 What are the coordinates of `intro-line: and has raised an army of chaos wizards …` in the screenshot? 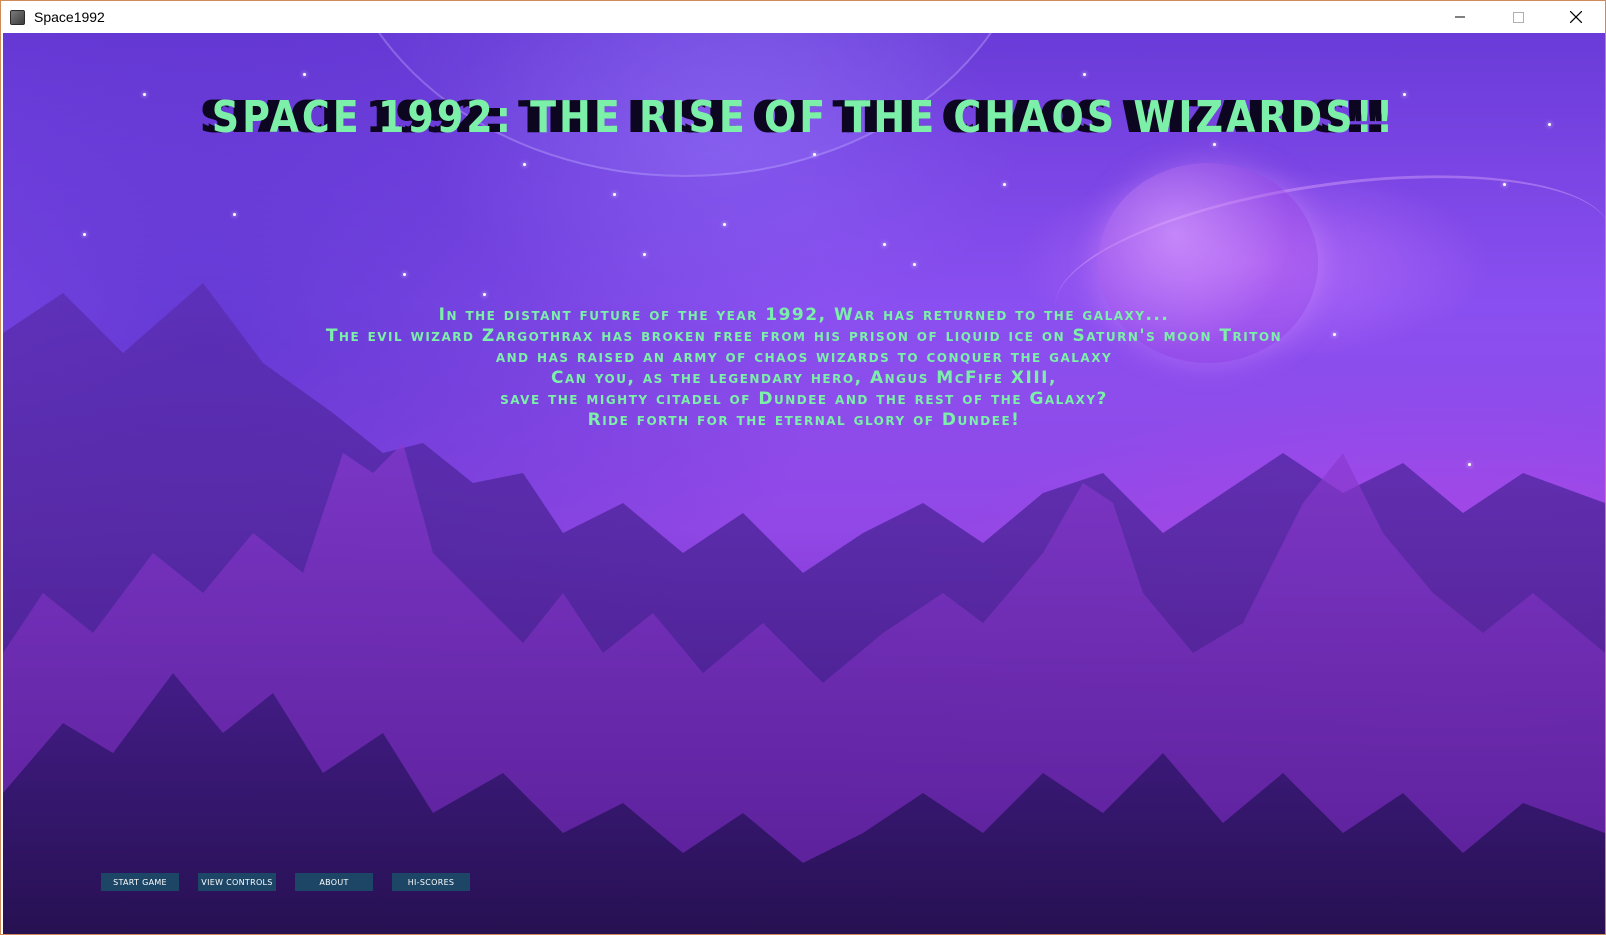 It's located at (804, 357).